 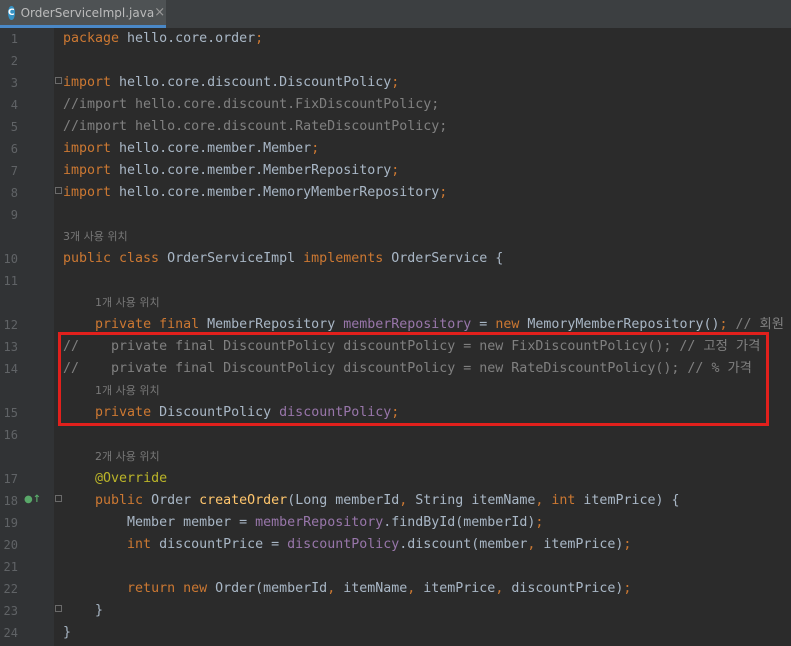 What do you see at coordinates (511, 324) in the screenshot?
I see `code-token: new` at bounding box center [511, 324].